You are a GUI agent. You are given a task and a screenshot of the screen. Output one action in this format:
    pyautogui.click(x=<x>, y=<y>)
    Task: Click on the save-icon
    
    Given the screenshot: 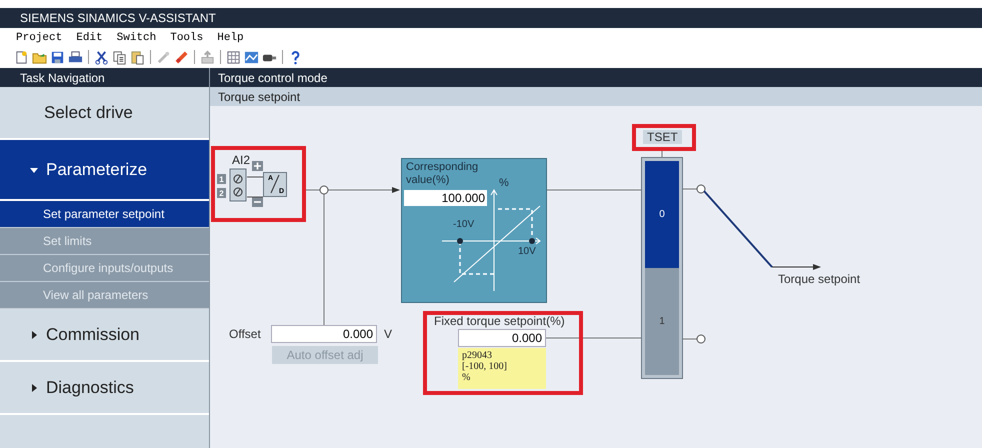 What is the action you would take?
    pyautogui.click(x=57, y=57)
    